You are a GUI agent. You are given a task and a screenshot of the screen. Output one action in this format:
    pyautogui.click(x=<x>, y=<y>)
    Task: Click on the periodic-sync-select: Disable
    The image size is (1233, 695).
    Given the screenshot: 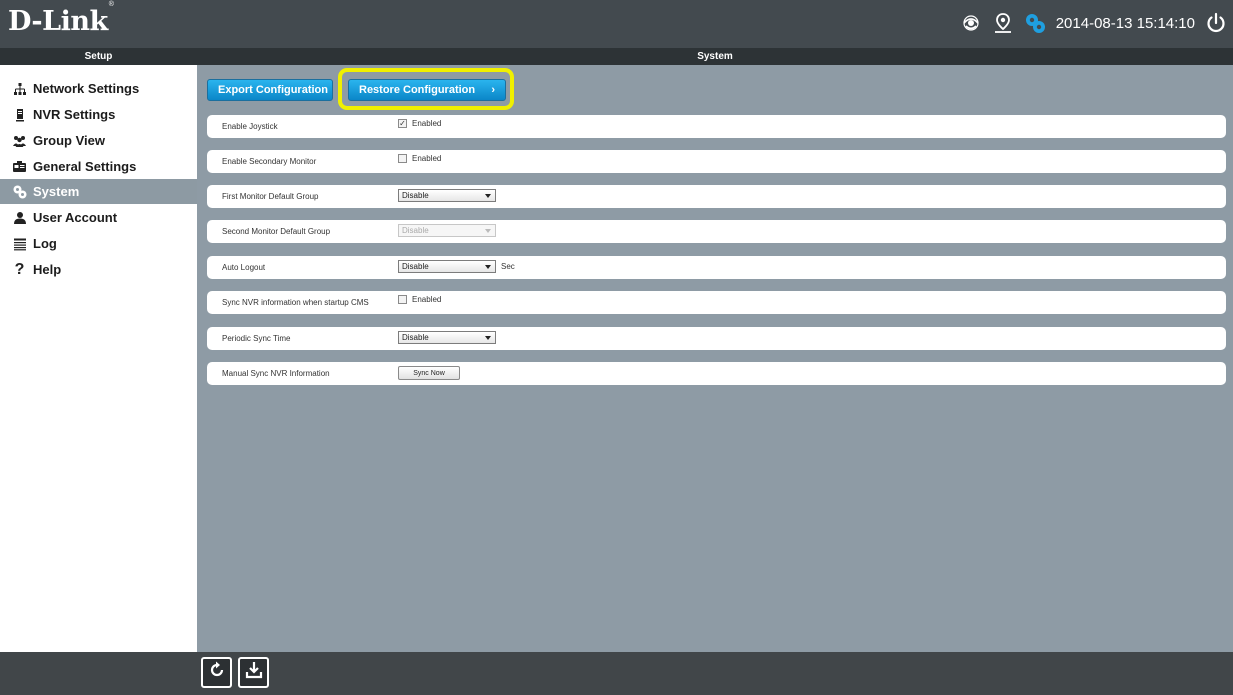 What is the action you would take?
    pyautogui.click(x=447, y=337)
    